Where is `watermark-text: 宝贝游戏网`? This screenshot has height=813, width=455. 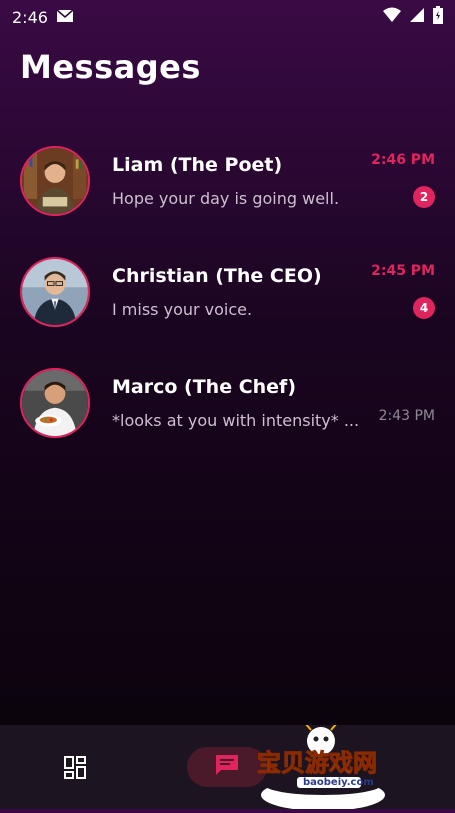 watermark-text: 宝贝游戏网 is located at coordinates (317, 763).